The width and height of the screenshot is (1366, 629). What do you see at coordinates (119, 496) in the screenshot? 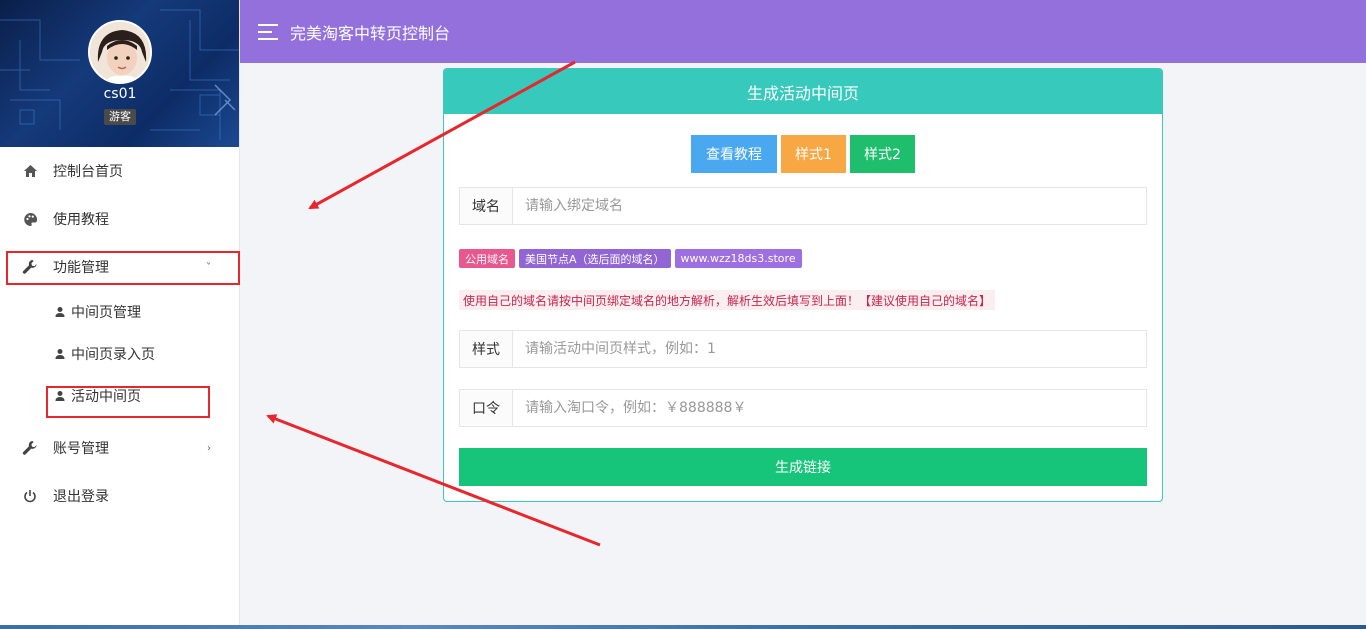
I see `sidebar-item-logout: 退出登录` at bounding box center [119, 496].